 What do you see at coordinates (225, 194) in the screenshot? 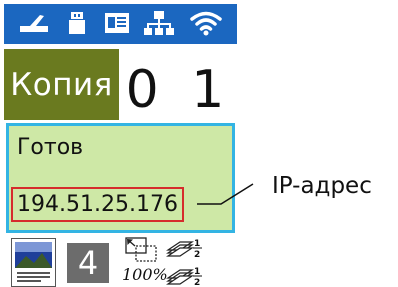
I see `callout-leader-line` at bounding box center [225, 194].